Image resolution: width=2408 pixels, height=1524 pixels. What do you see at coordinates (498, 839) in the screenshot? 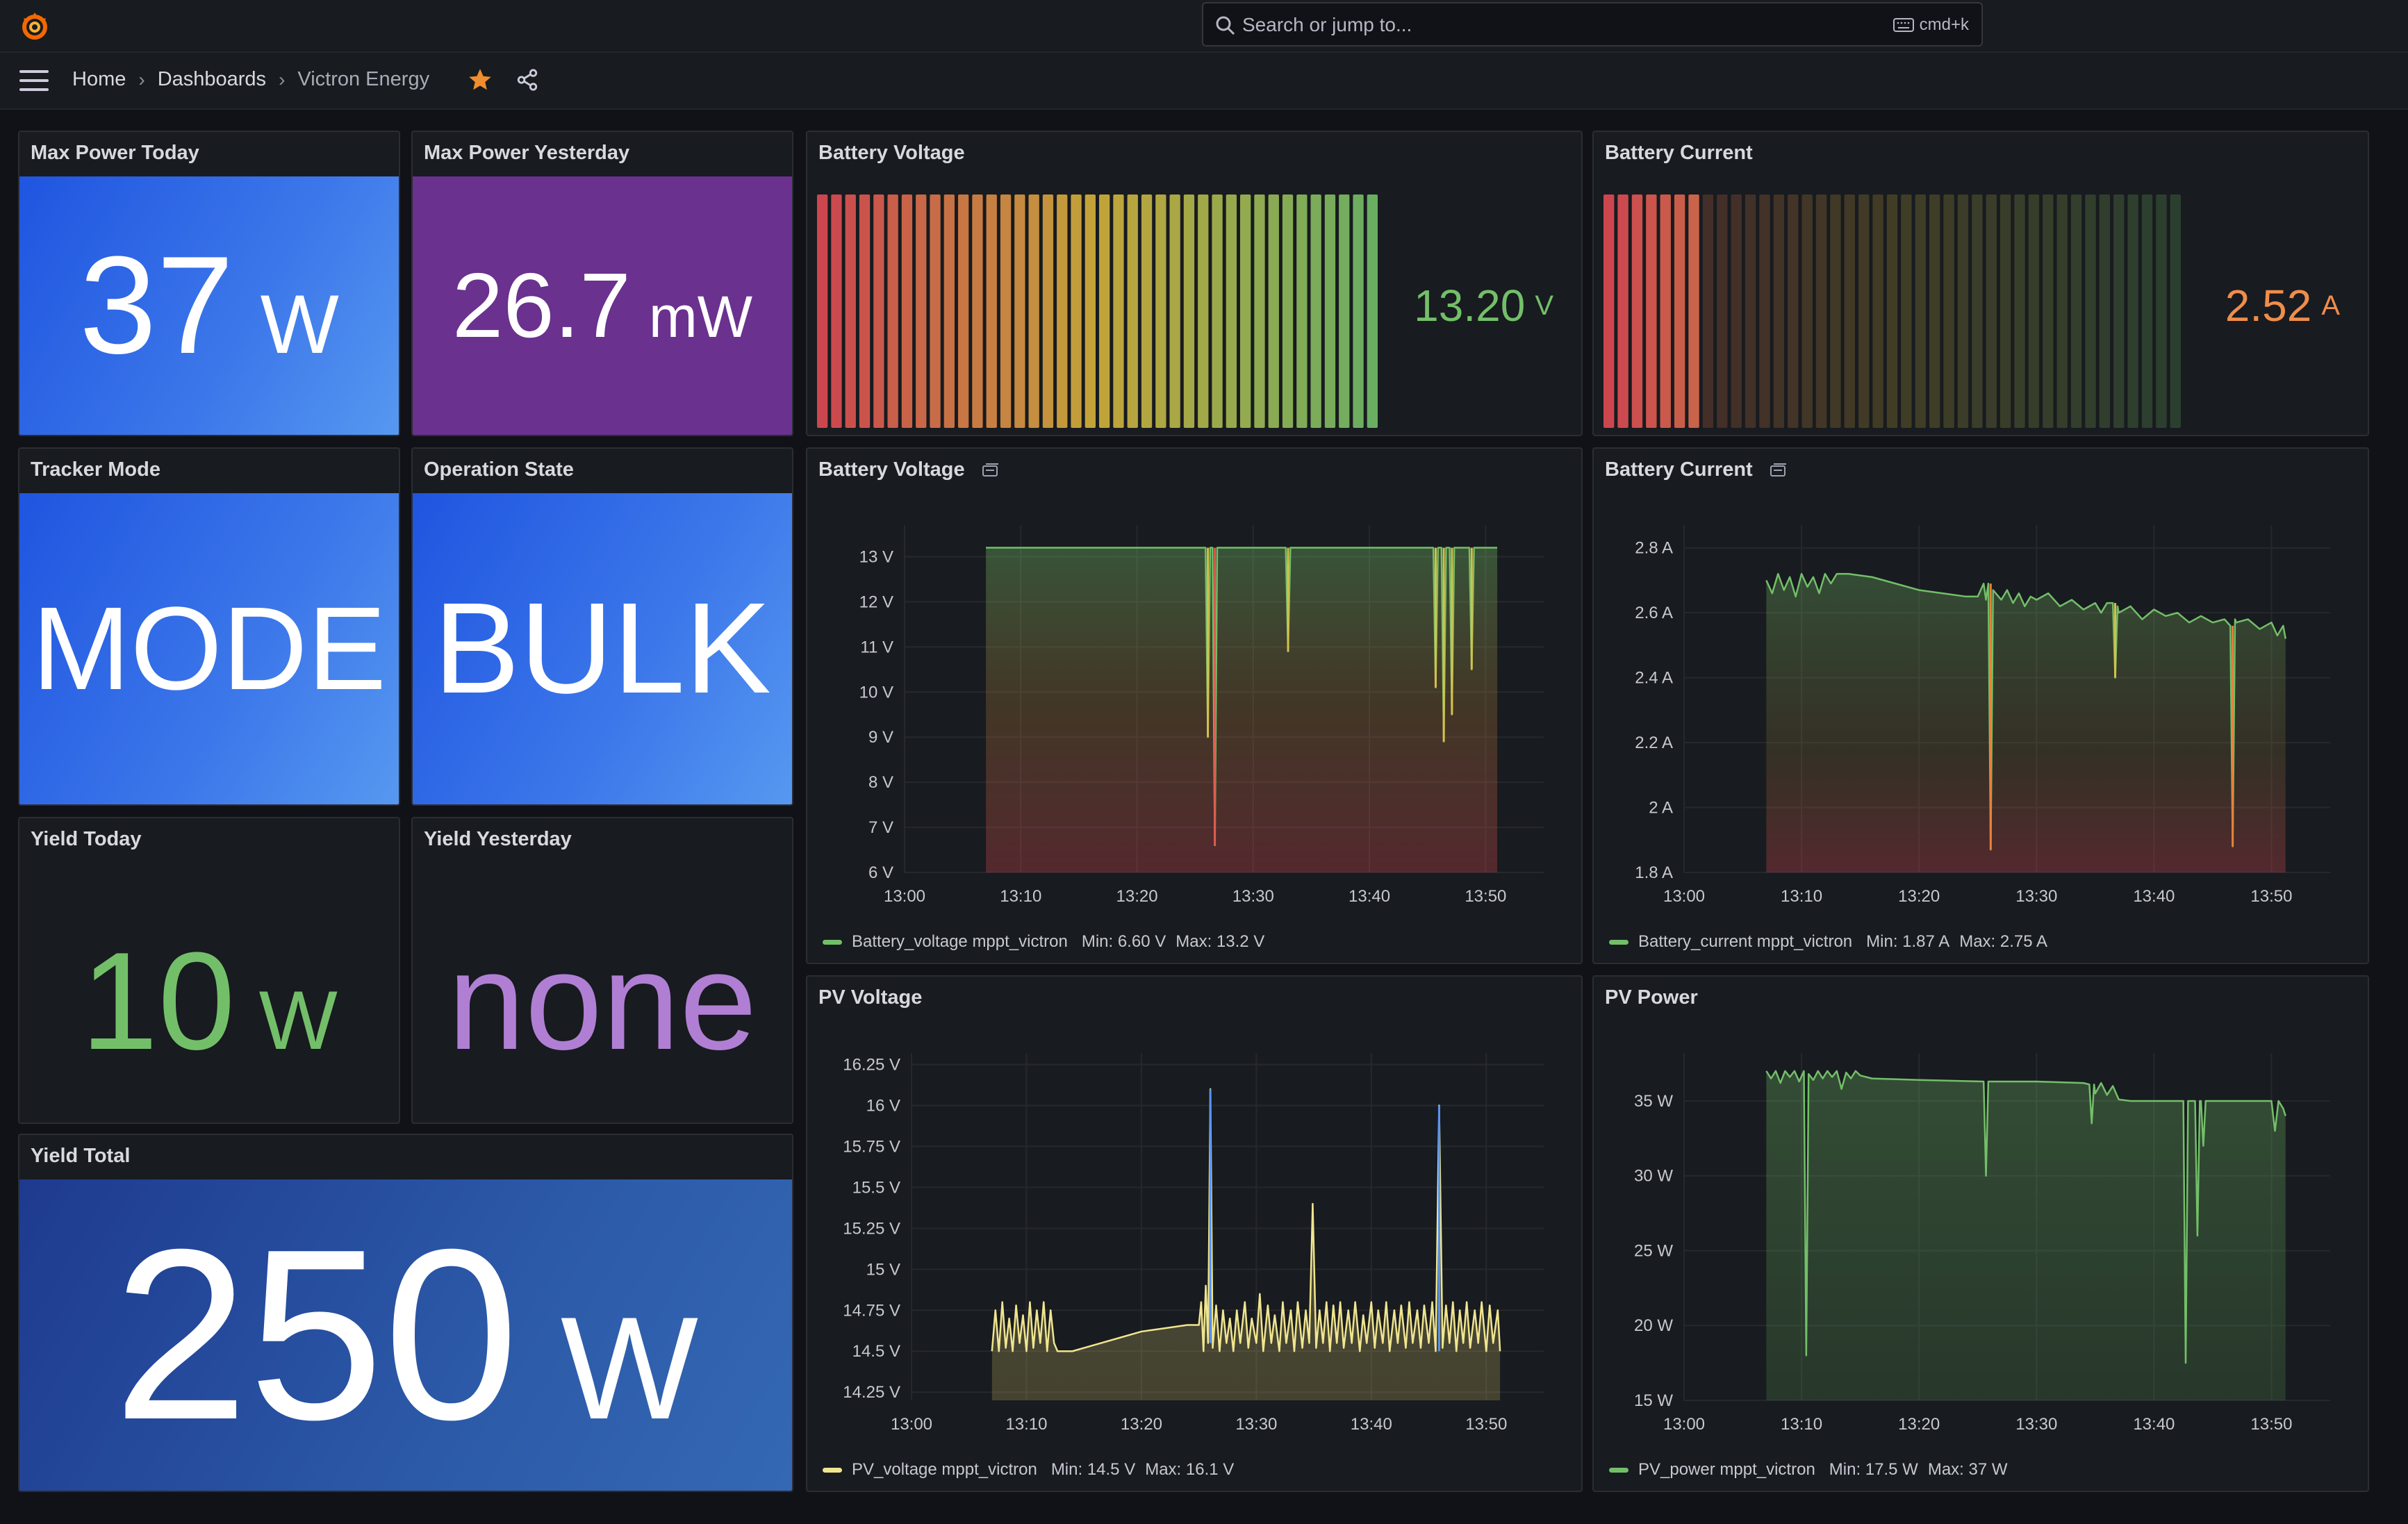
I see `panel-title: Yield Yesterday` at bounding box center [498, 839].